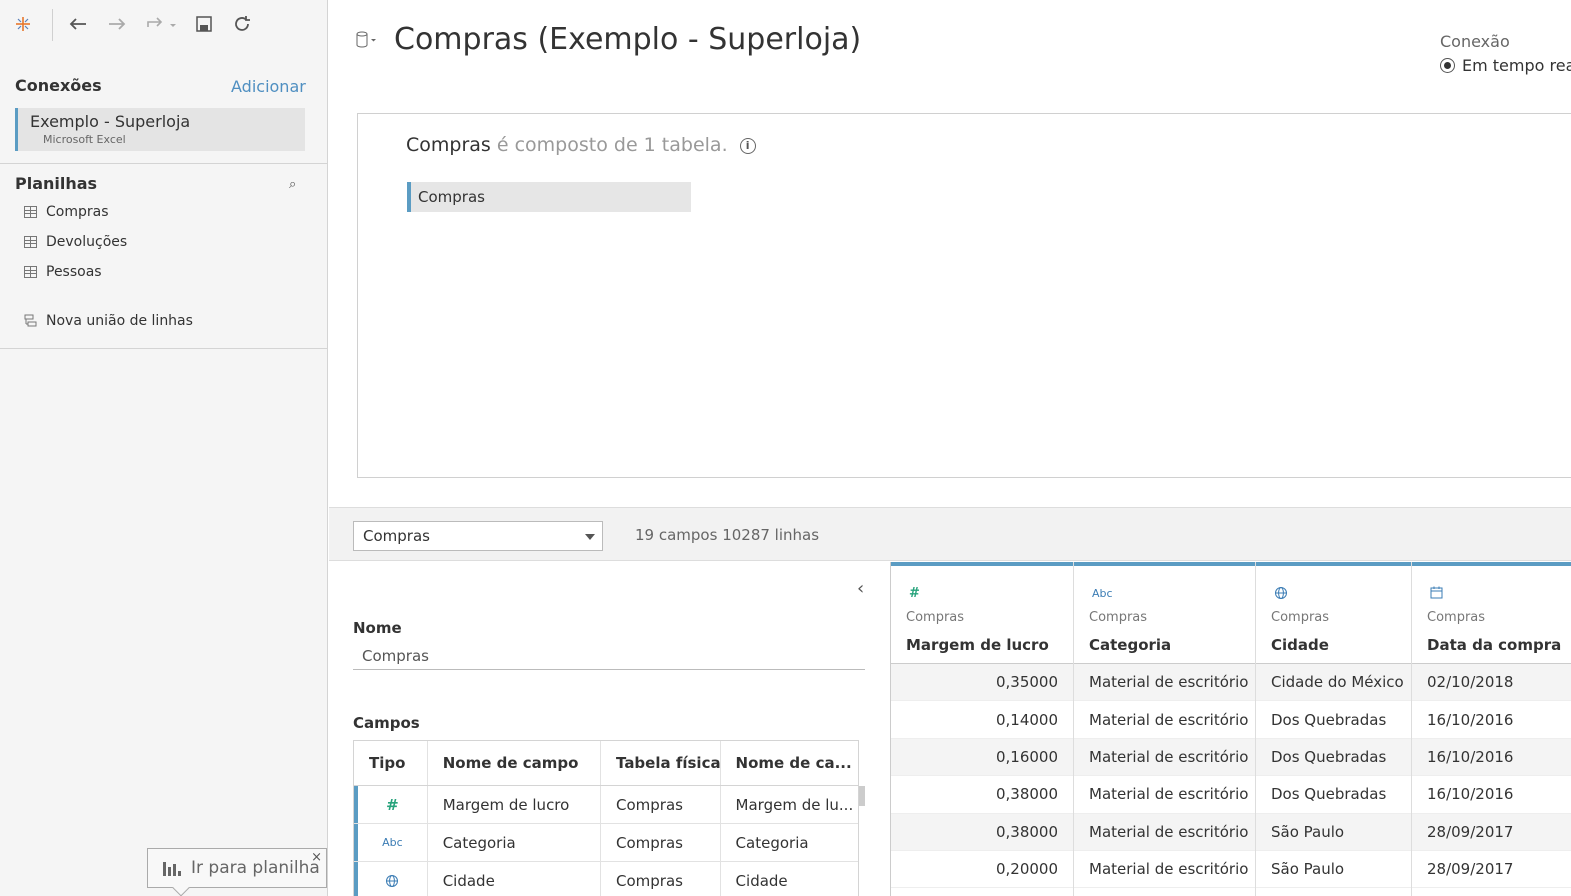 This screenshot has width=1571, height=896. What do you see at coordinates (396, 536) in the screenshot?
I see `table-selector-value: Compras` at bounding box center [396, 536].